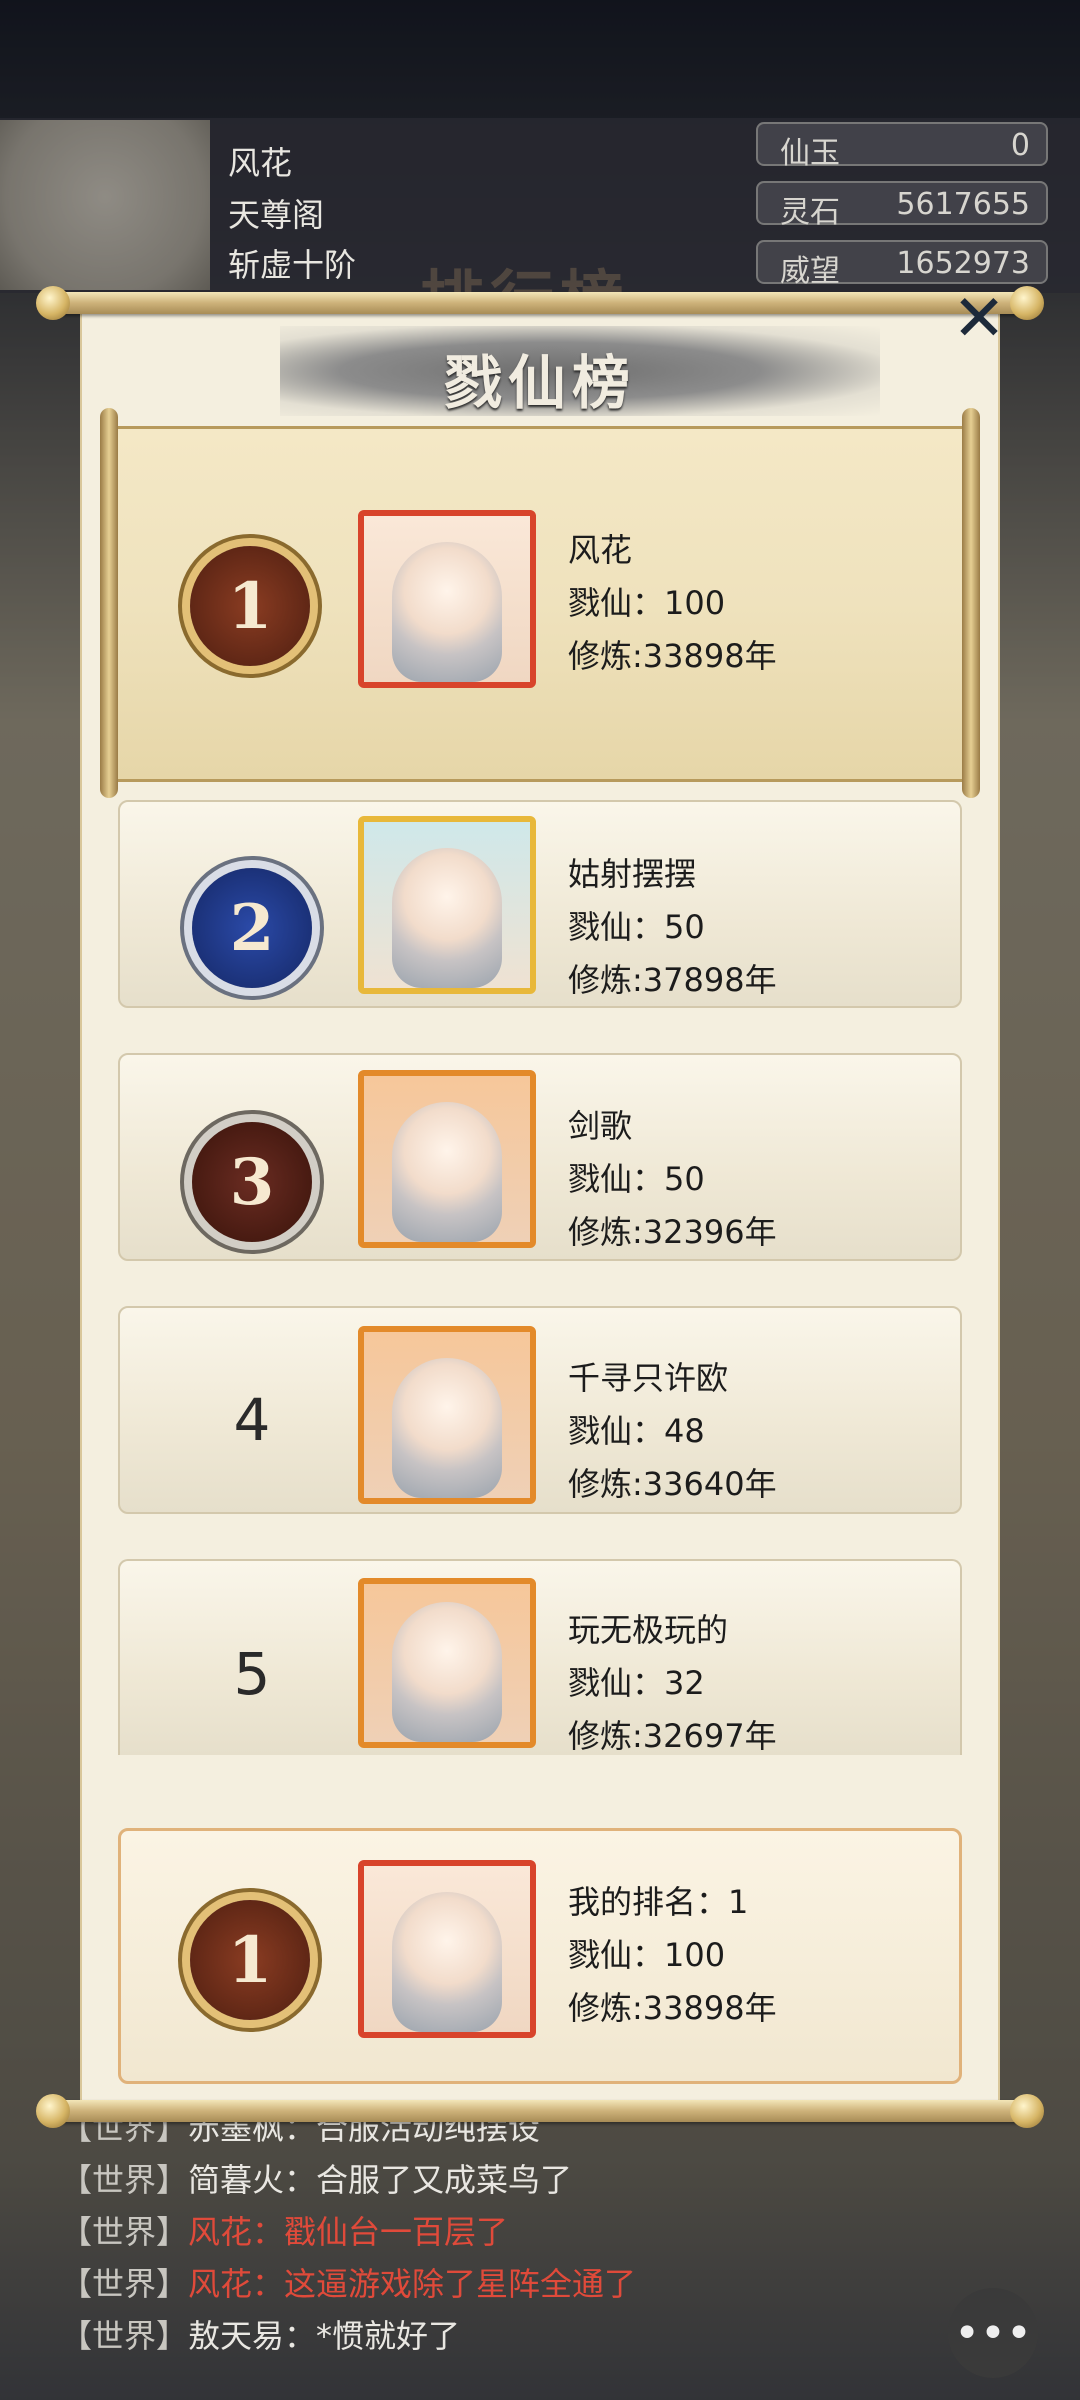 The width and height of the screenshot is (1080, 2400). I want to click on scroll-bottom-rod, so click(540, 2111).